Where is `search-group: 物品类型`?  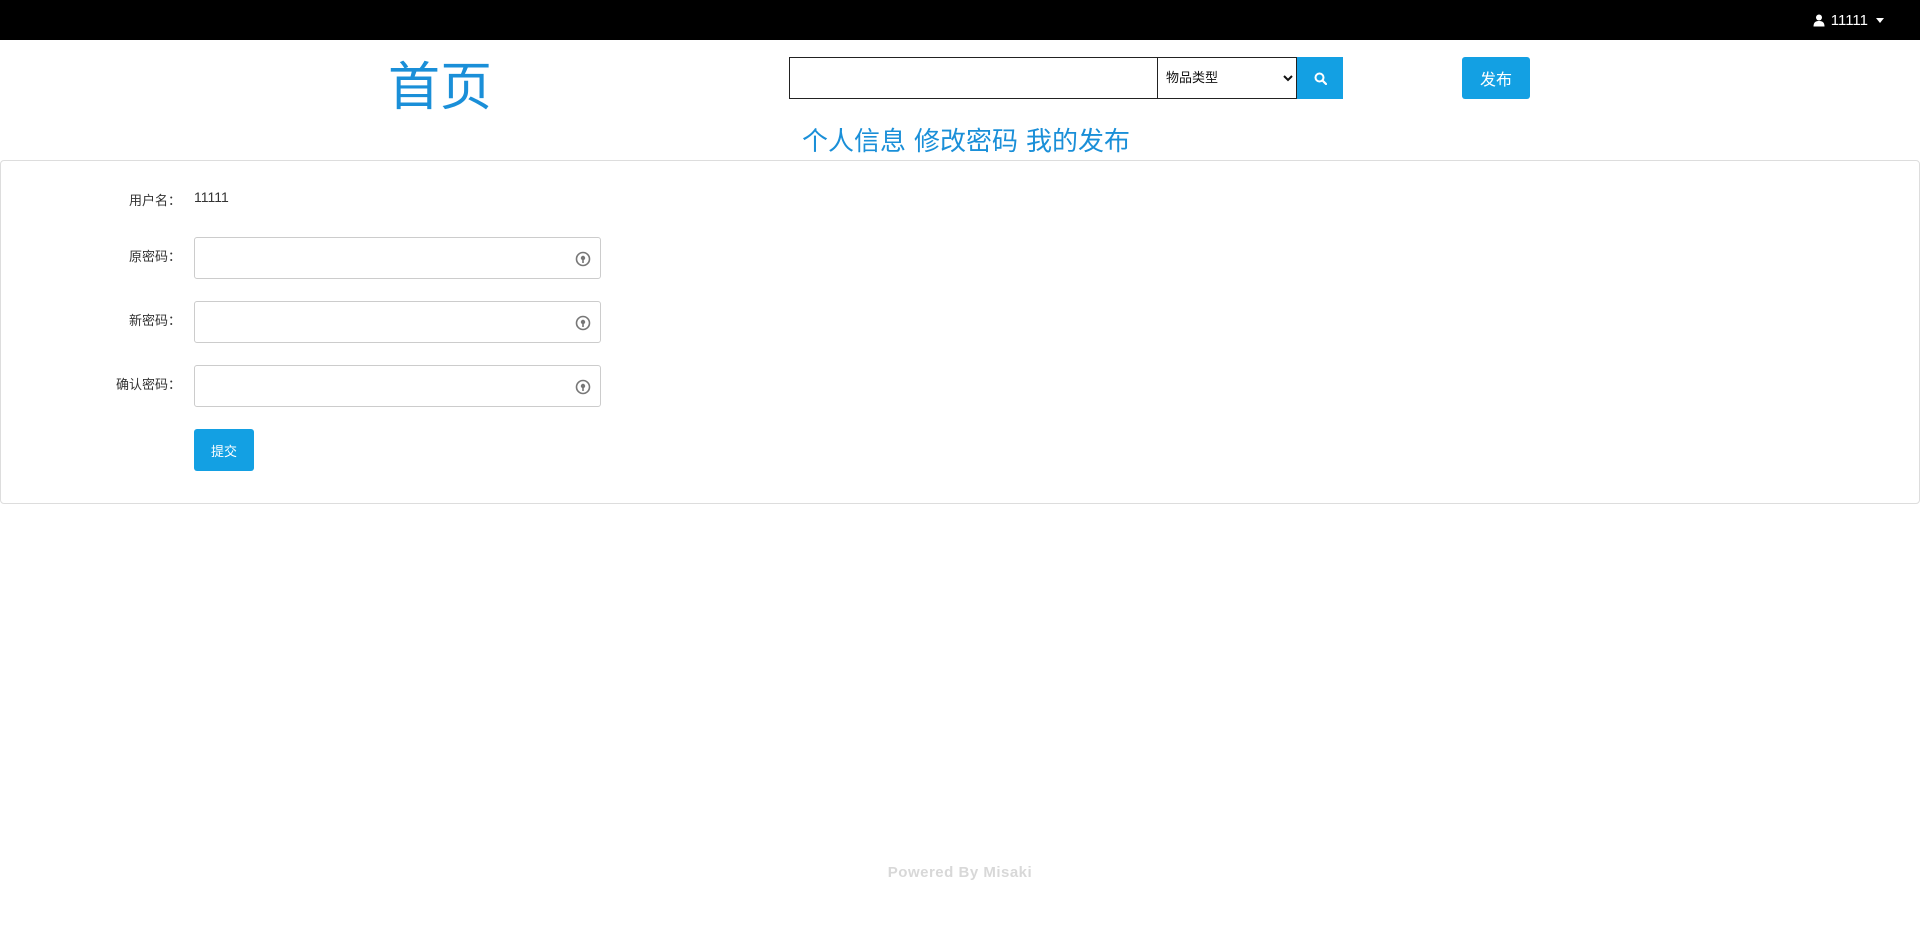 search-group: 物品类型 is located at coordinates (1066, 78).